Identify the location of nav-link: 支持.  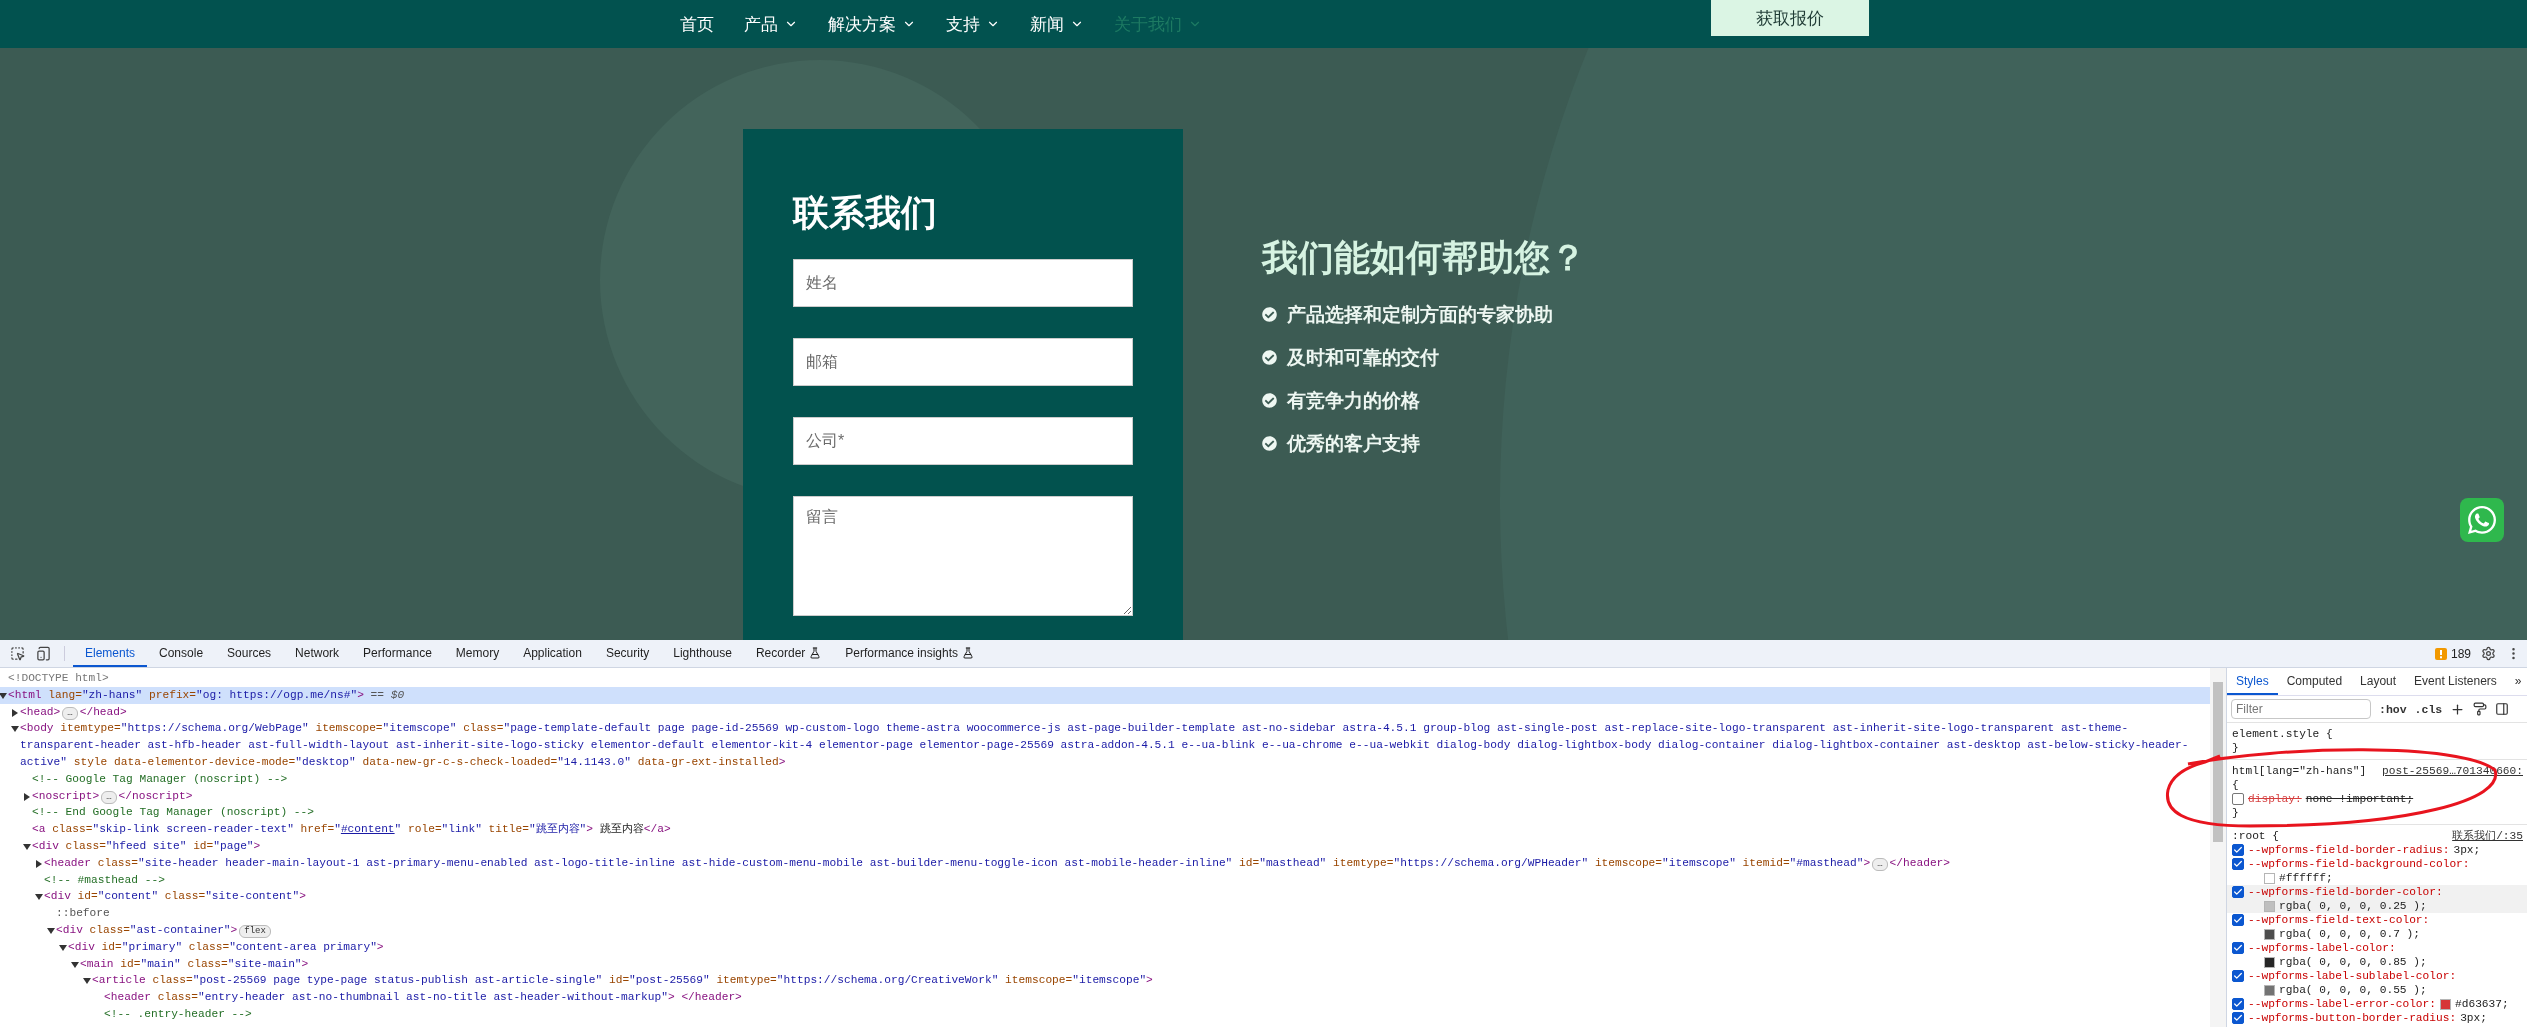
(973, 24).